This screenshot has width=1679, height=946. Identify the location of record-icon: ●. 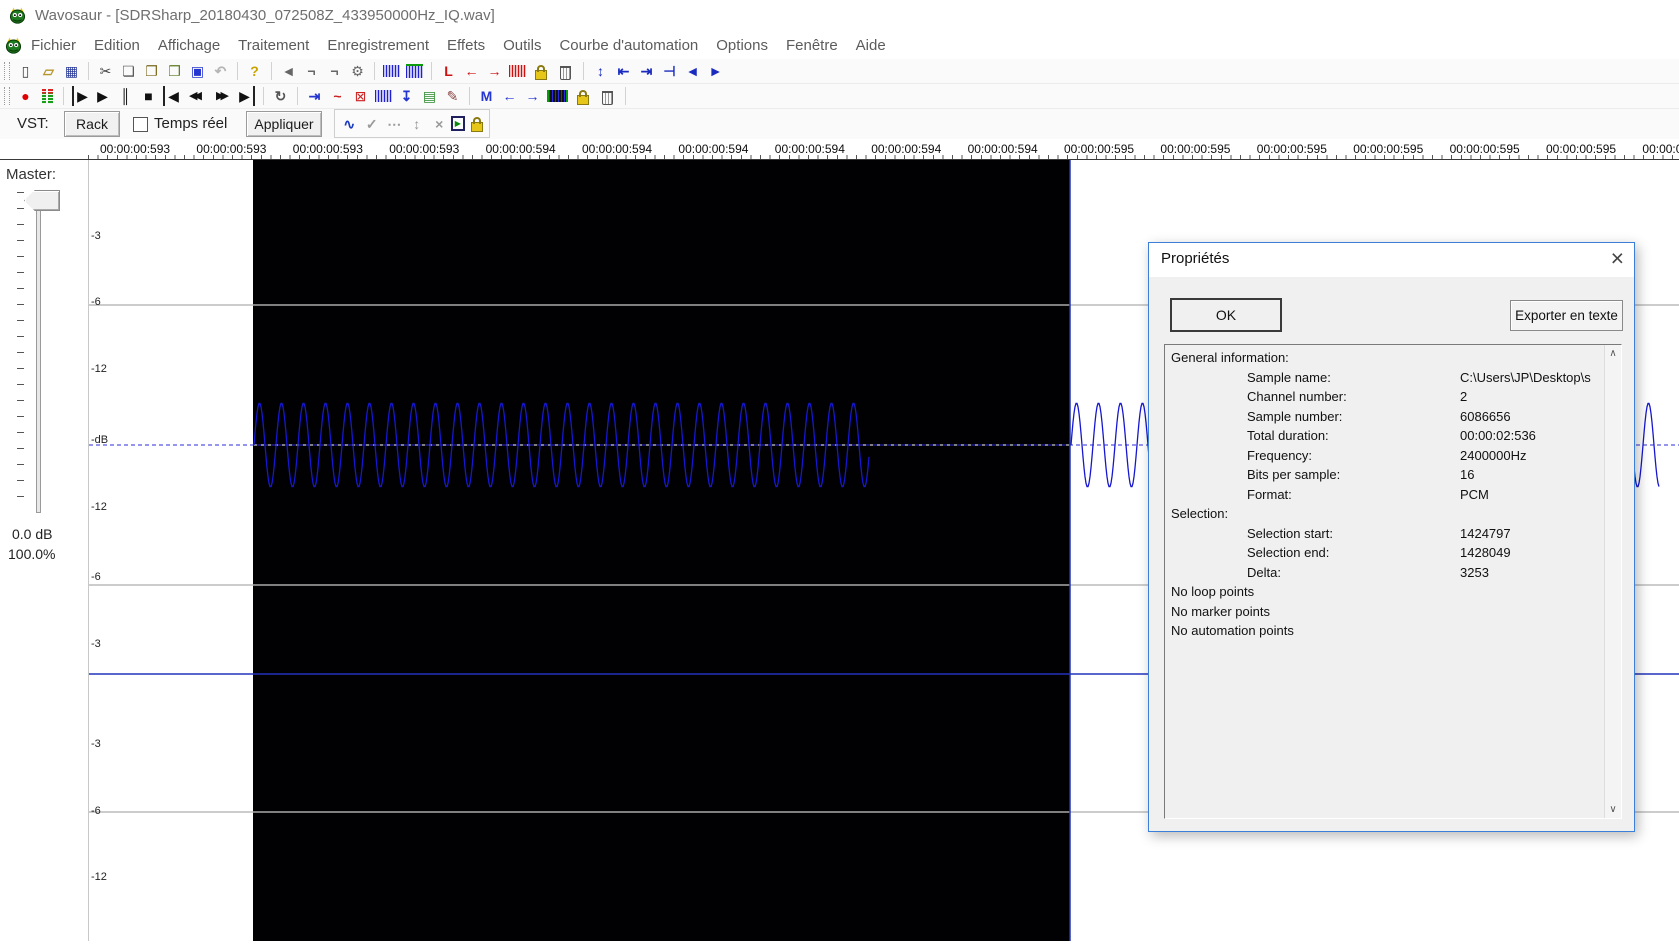
(25, 96).